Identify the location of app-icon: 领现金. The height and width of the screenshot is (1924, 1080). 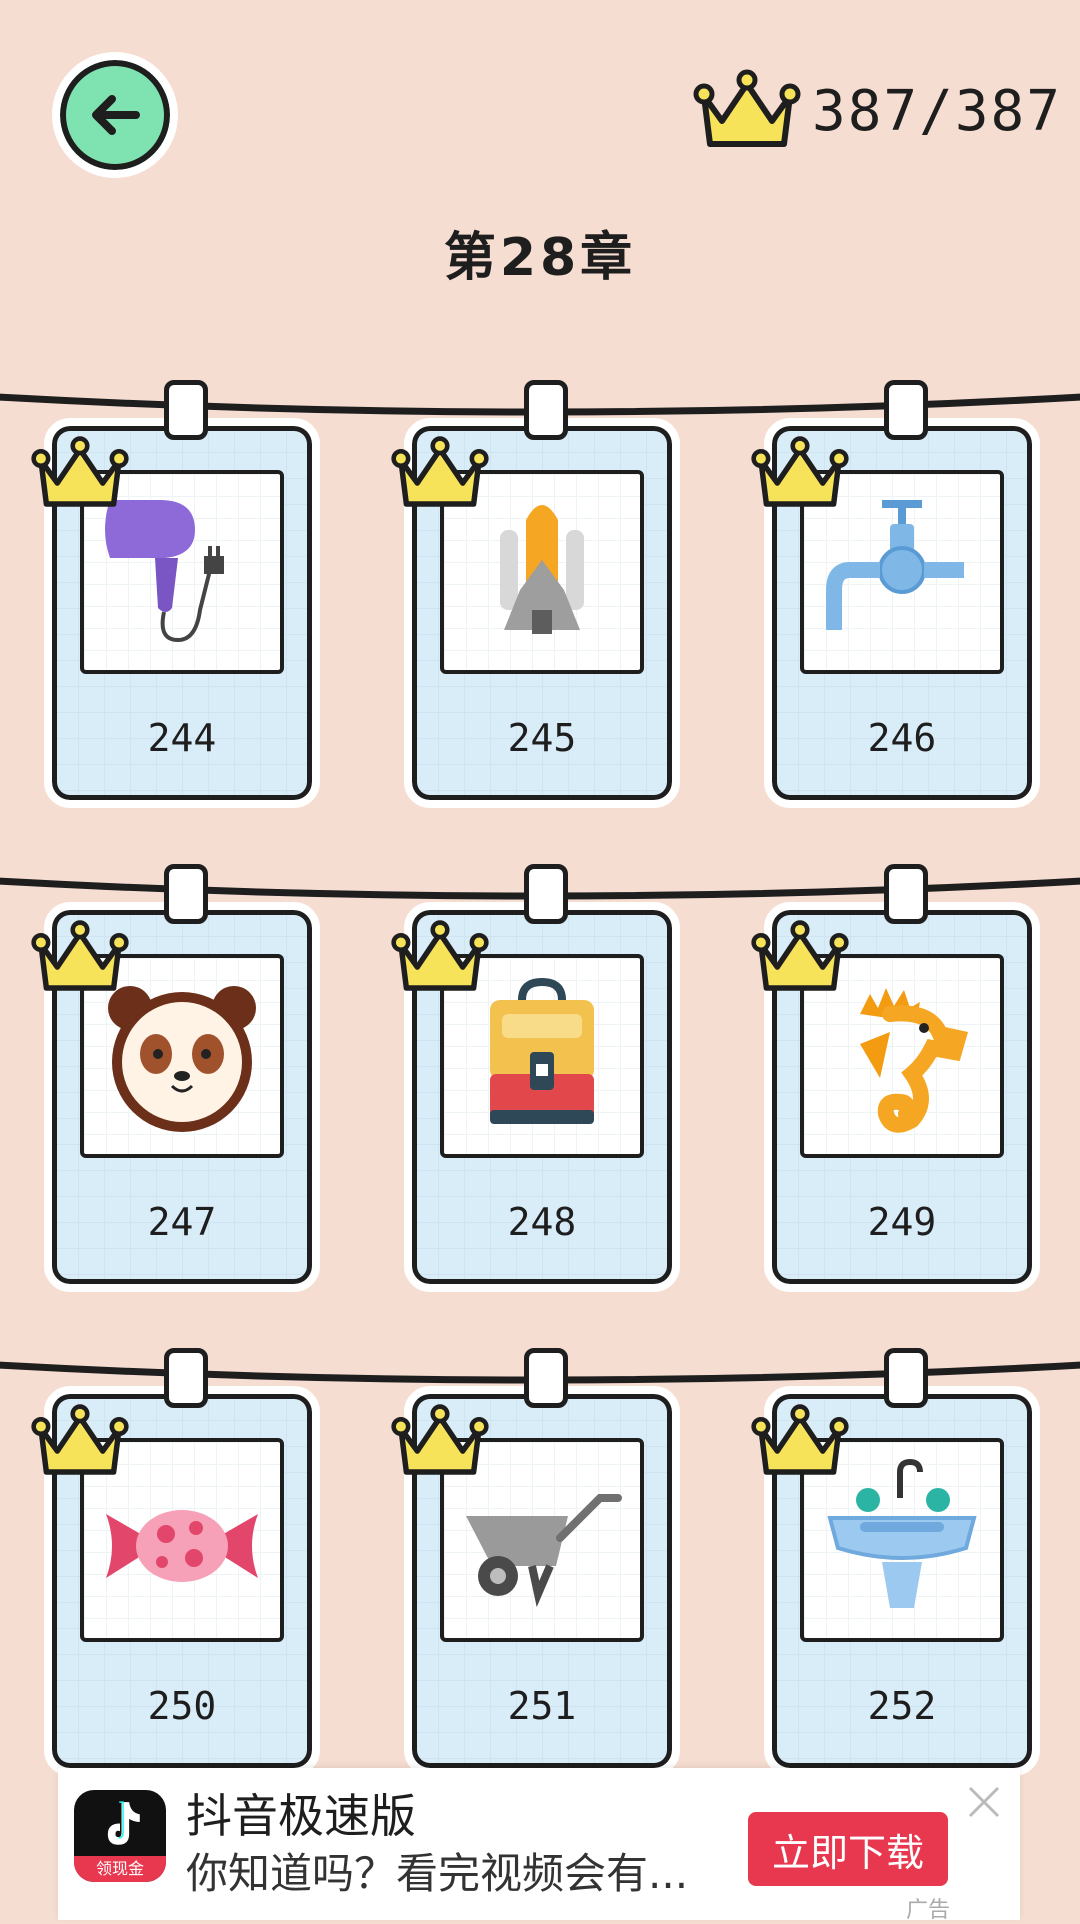
(120, 1836).